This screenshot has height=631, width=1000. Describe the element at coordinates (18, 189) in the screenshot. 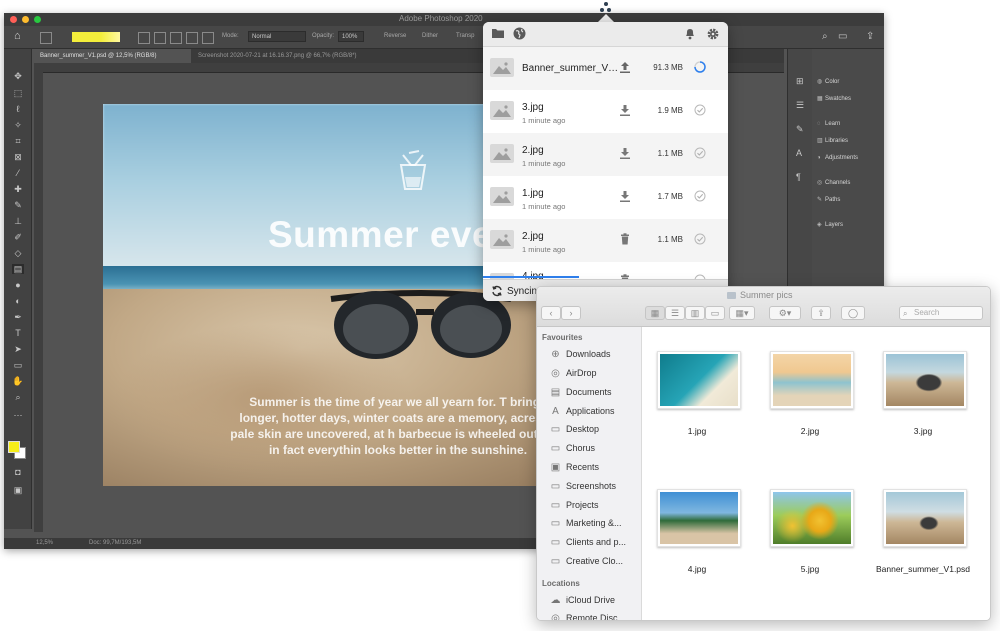

I see `healing-tool-icon: ✚` at that location.